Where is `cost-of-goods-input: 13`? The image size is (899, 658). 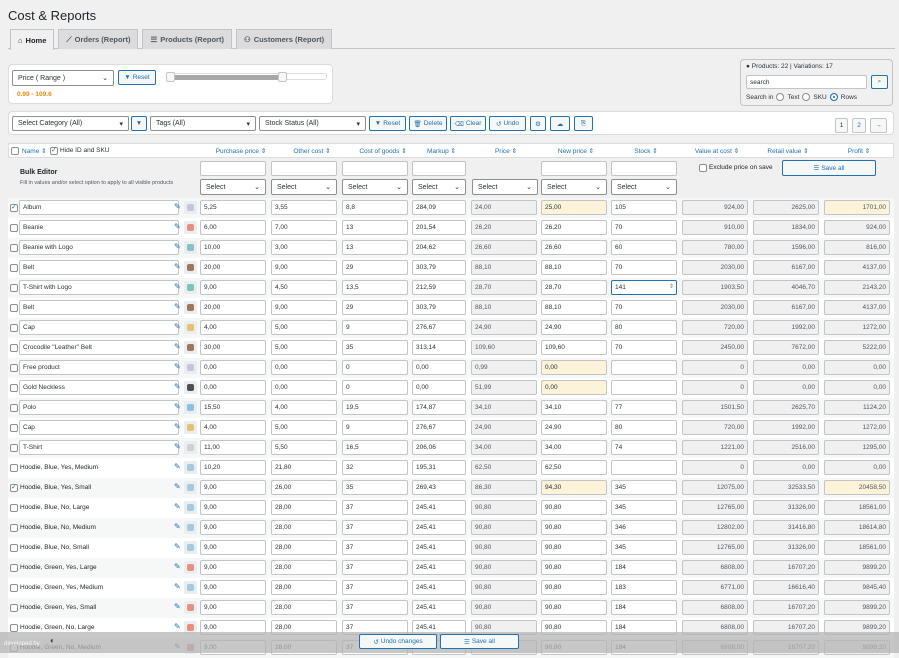
cost-of-goods-input: 13 is located at coordinates (375, 227).